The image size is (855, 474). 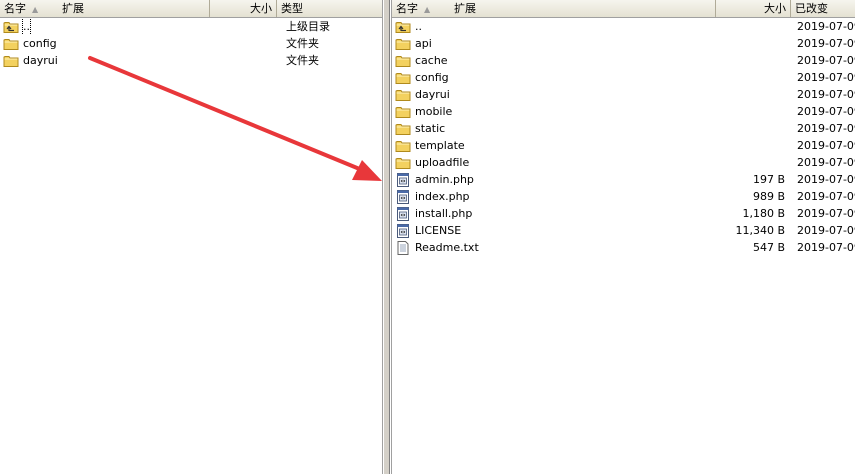 I want to click on left-header-type-label: 类型, so click(x=292, y=8).